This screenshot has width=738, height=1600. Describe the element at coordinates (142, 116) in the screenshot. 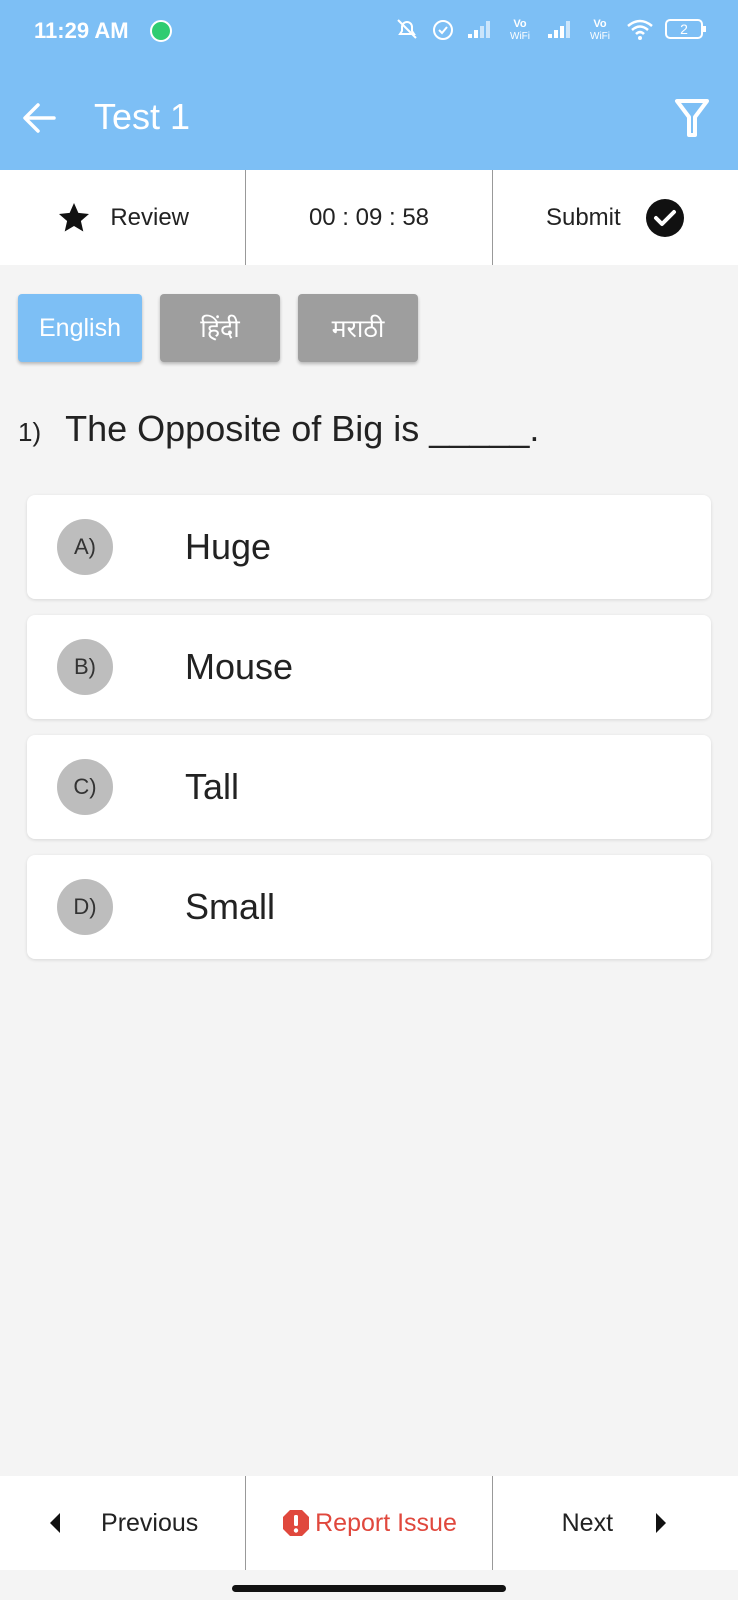

I see `page-title: Test 1` at that location.